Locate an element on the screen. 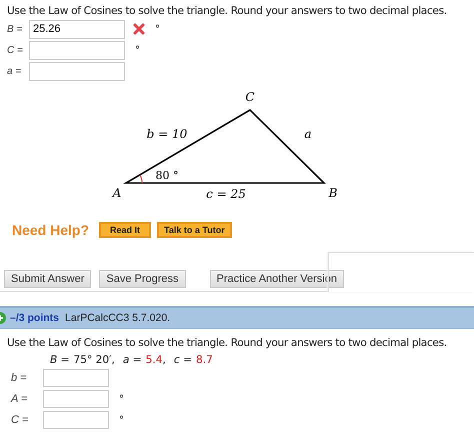 The image size is (474, 445). points-label: –/3 points is located at coordinates (35, 318).